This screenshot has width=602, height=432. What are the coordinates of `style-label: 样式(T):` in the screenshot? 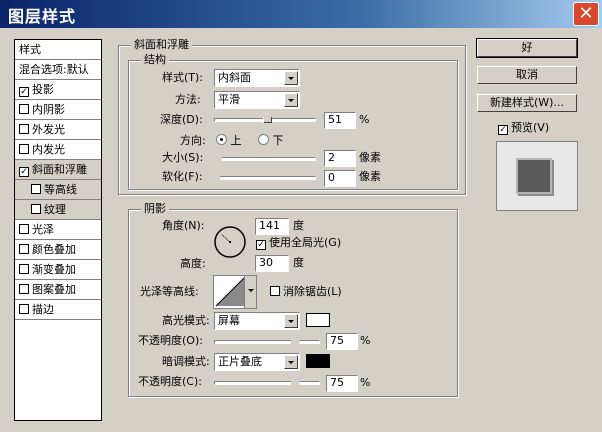 It's located at (183, 77).